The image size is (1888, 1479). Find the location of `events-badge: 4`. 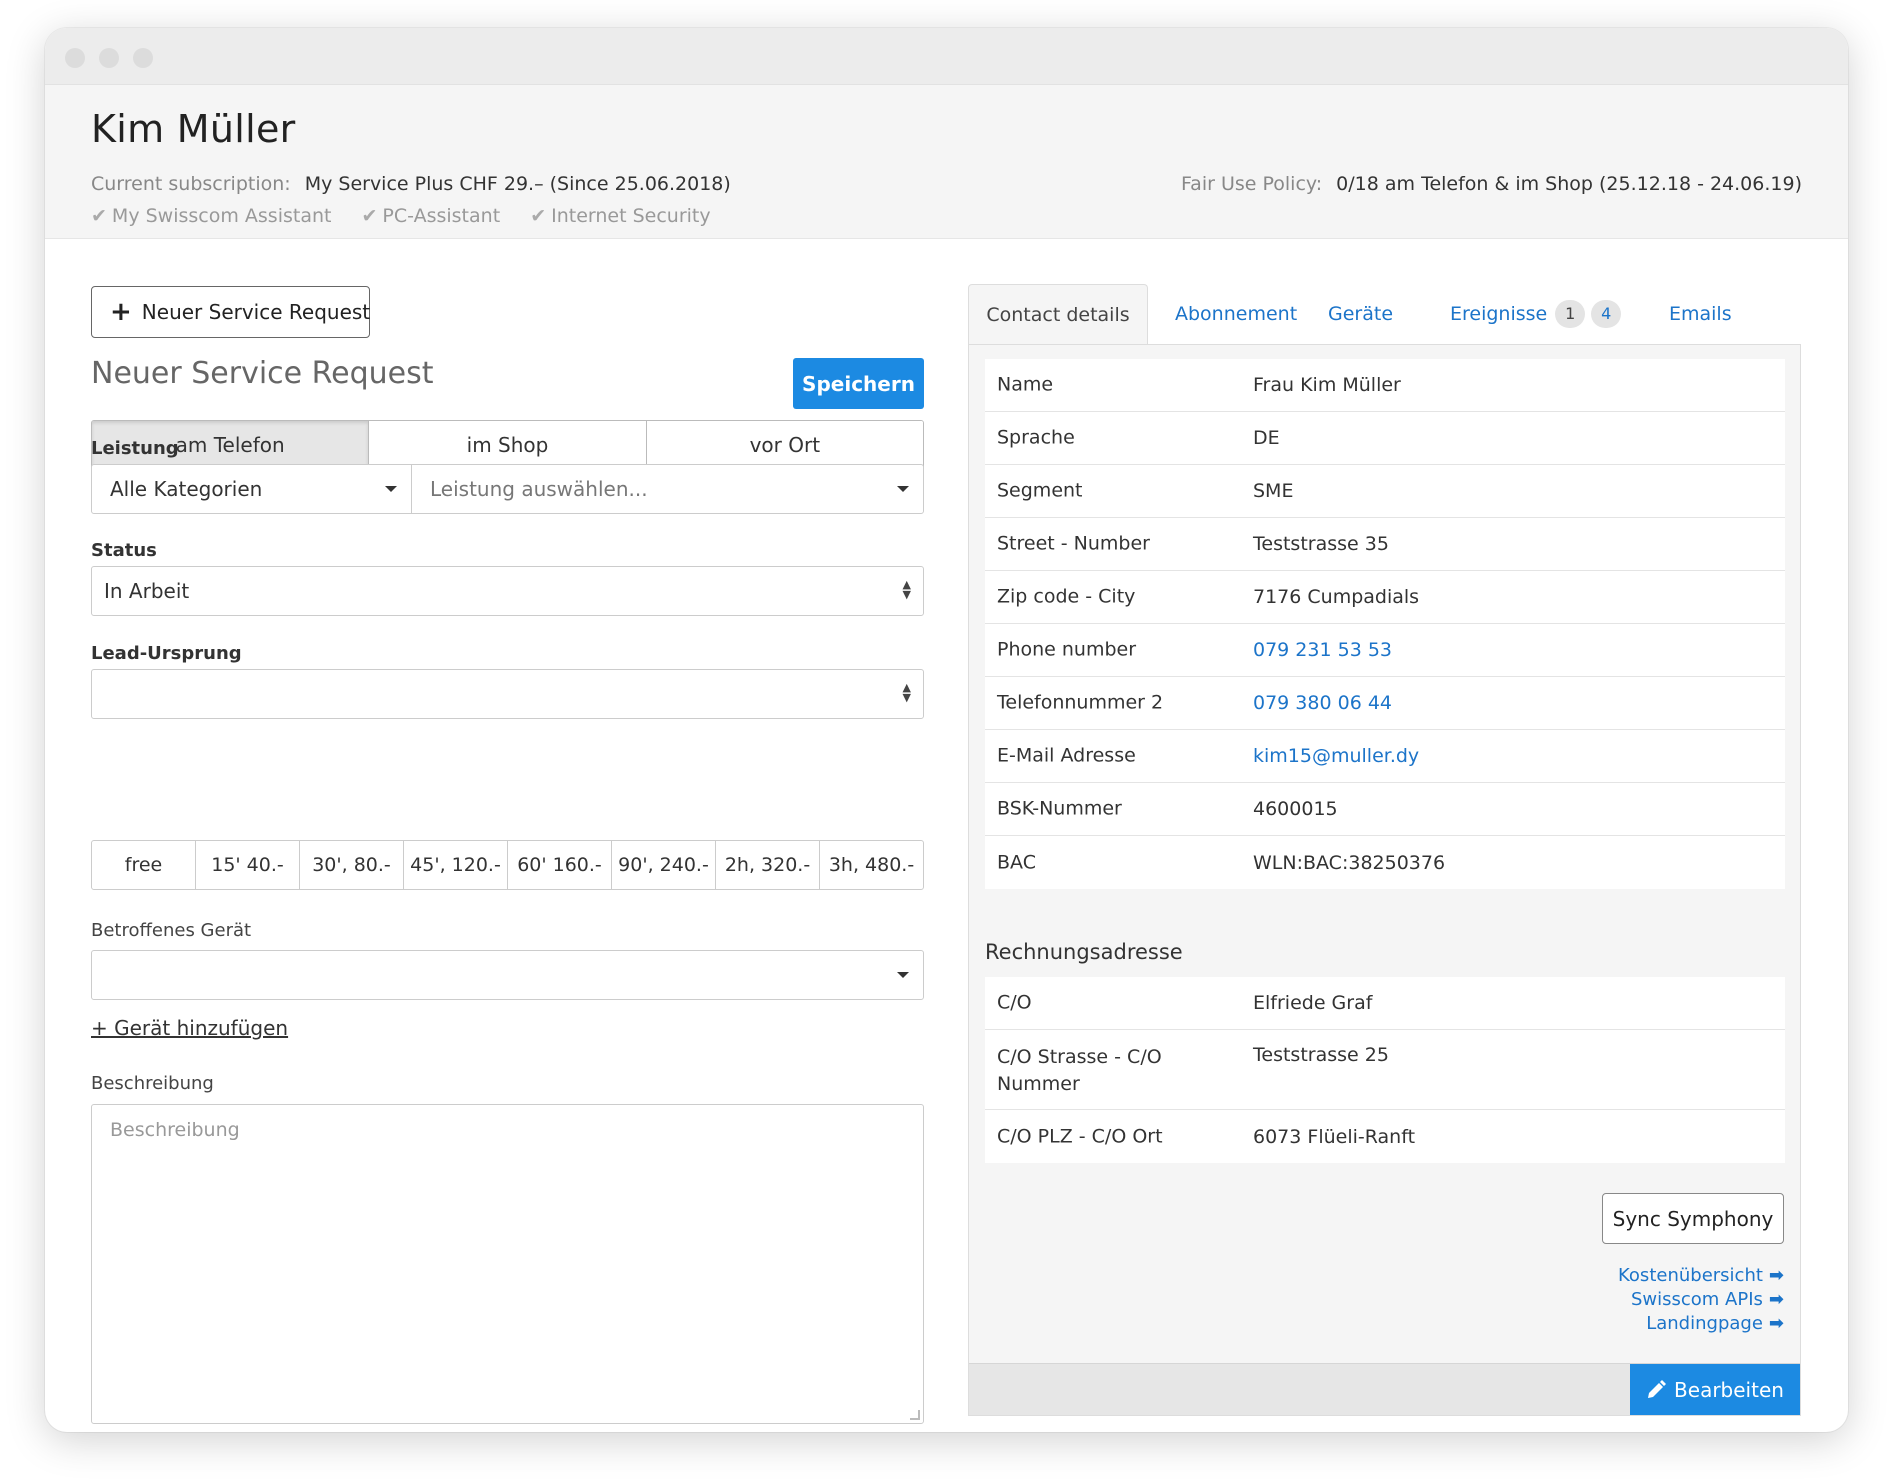

events-badge: 4 is located at coordinates (1606, 314).